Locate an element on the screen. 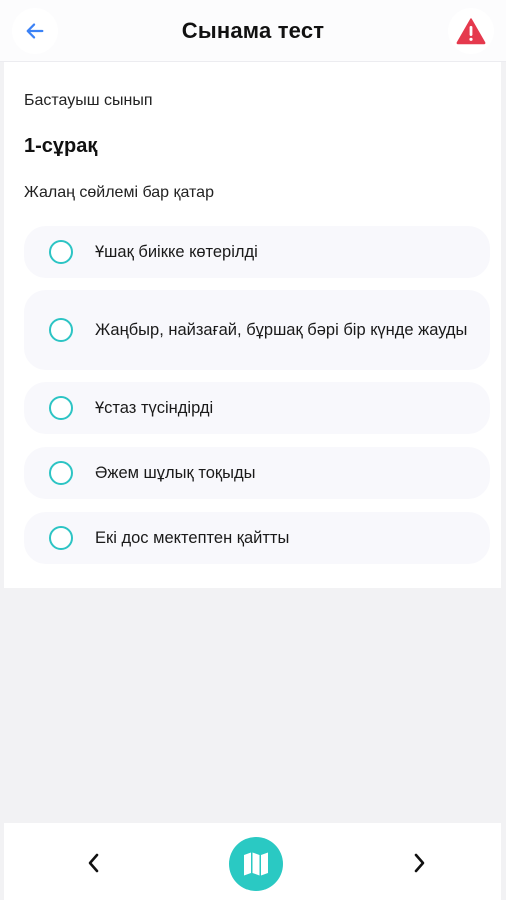  answer-option-5: Екі дос мектептен қайтты is located at coordinates (257, 538).